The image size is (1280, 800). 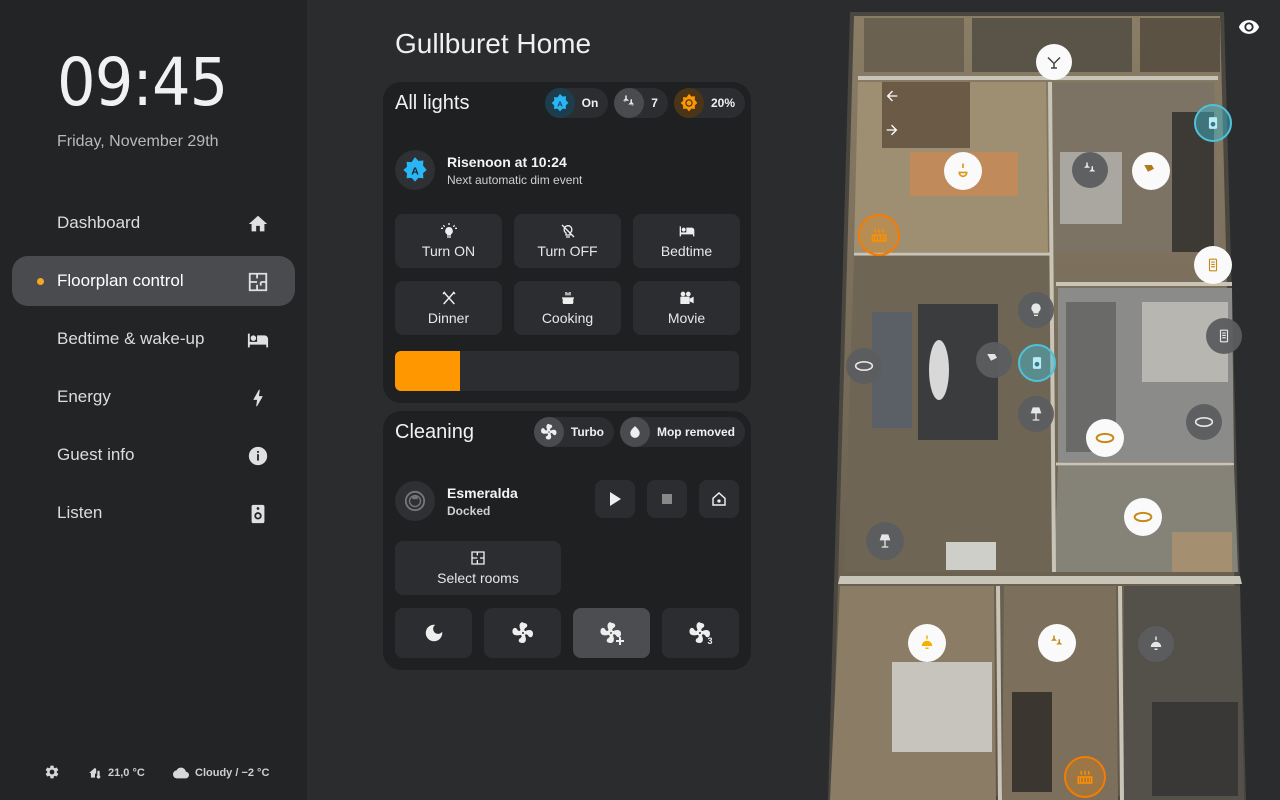 I want to click on home-dock-icon, so click(x=719, y=499).